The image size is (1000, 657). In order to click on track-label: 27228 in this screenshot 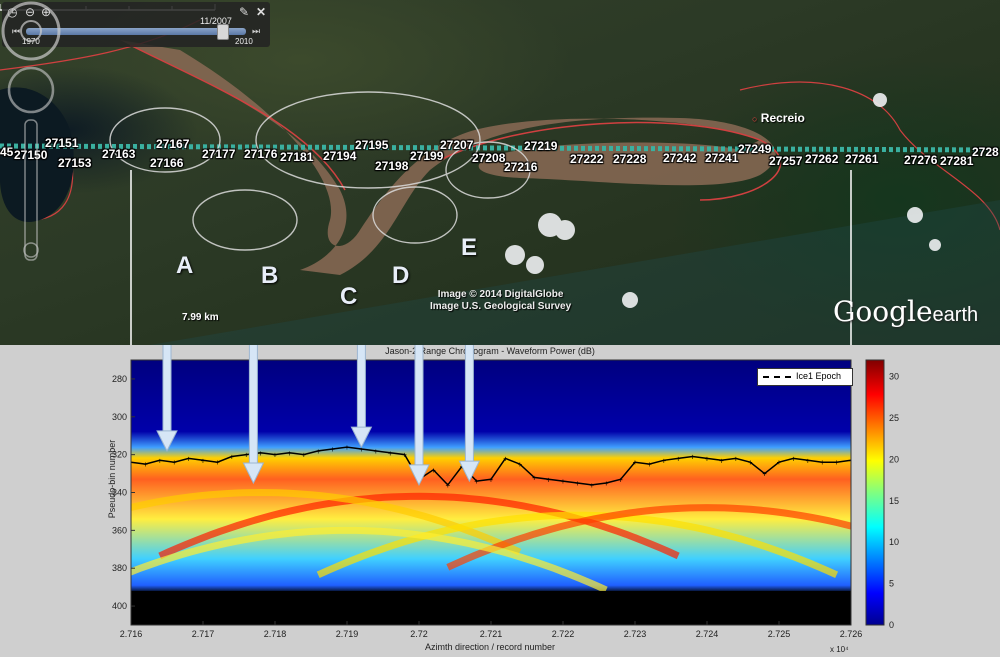, I will do `click(630, 159)`.